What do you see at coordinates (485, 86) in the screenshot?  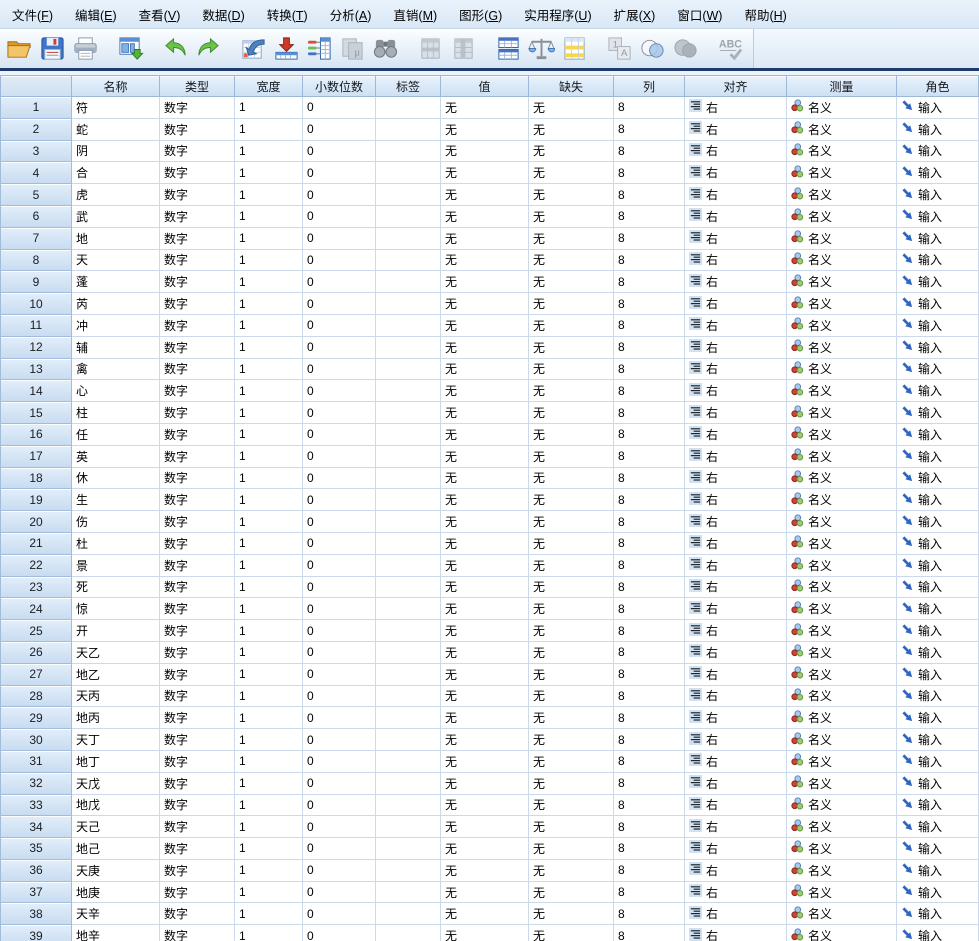 I see `column-header-values: 值` at bounding box center [485, 86].